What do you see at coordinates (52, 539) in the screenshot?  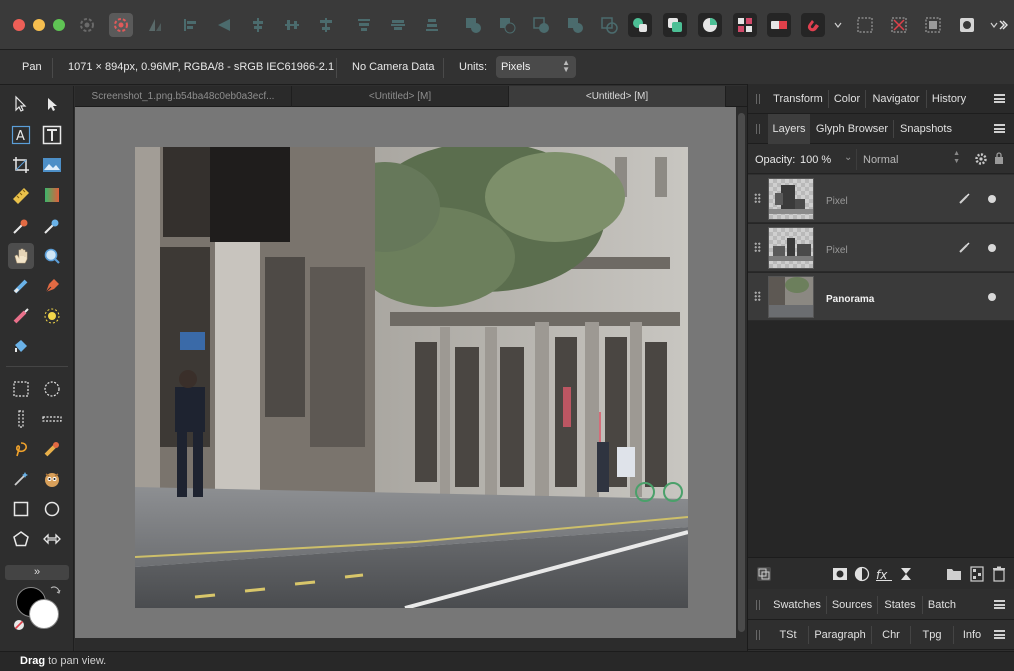 I see `flip-tool-icon` at bounding box center [52, 539].